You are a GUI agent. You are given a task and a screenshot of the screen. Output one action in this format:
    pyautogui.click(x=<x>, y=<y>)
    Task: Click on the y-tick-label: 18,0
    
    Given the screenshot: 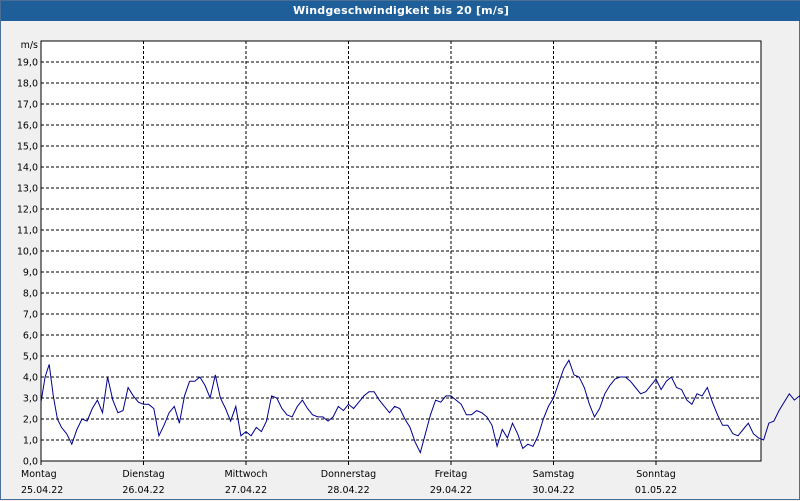 What is the action you would take?
    pyautogui.click(x=27, y=84)
    